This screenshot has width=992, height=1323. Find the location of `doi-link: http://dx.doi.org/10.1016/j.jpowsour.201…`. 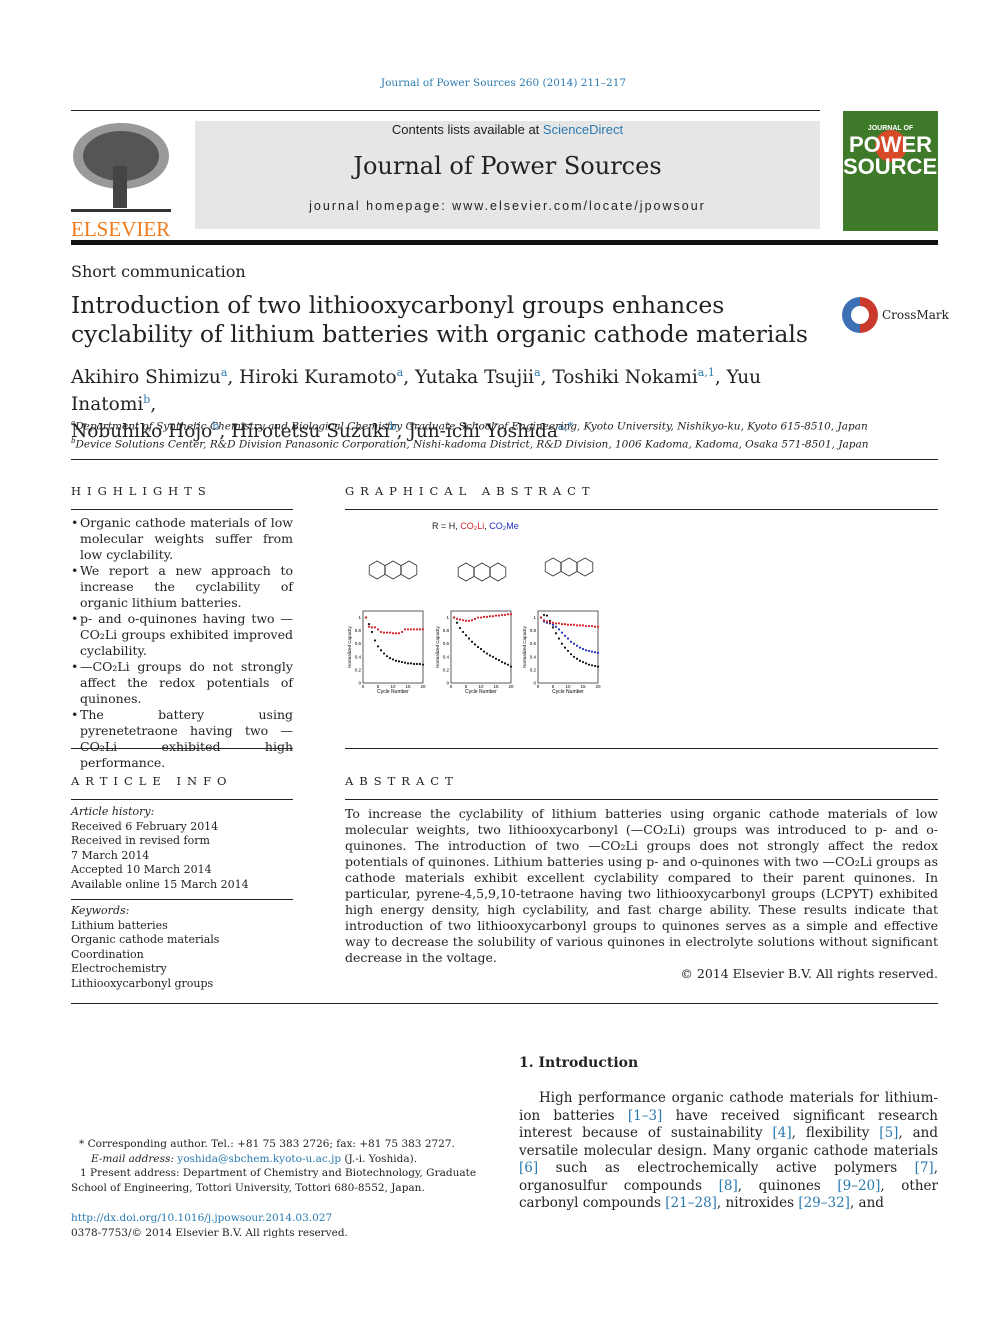

doi-link: http://dx.doi.org/10.1016/j.jpowsour.201… is located at coordinates (201, 1218).